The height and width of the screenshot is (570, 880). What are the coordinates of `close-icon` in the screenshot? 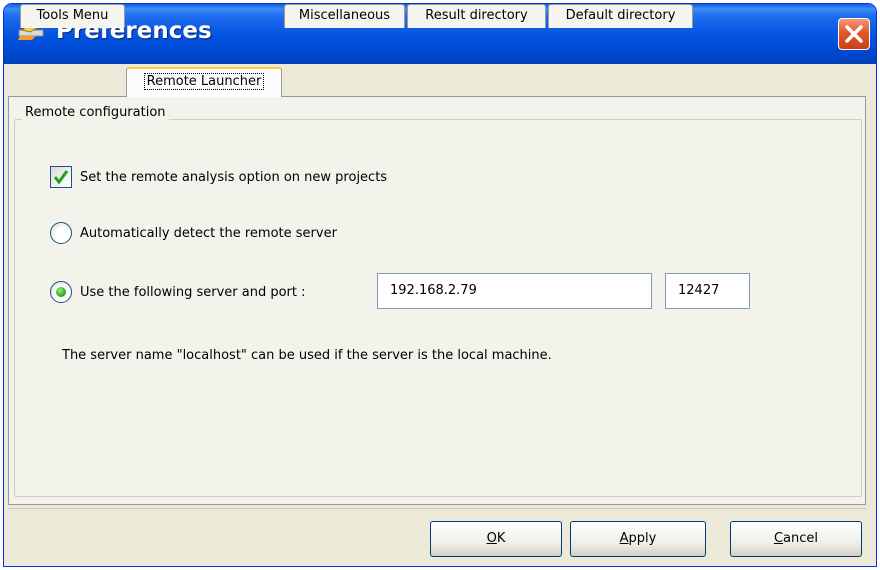 It's located at (854, 34).